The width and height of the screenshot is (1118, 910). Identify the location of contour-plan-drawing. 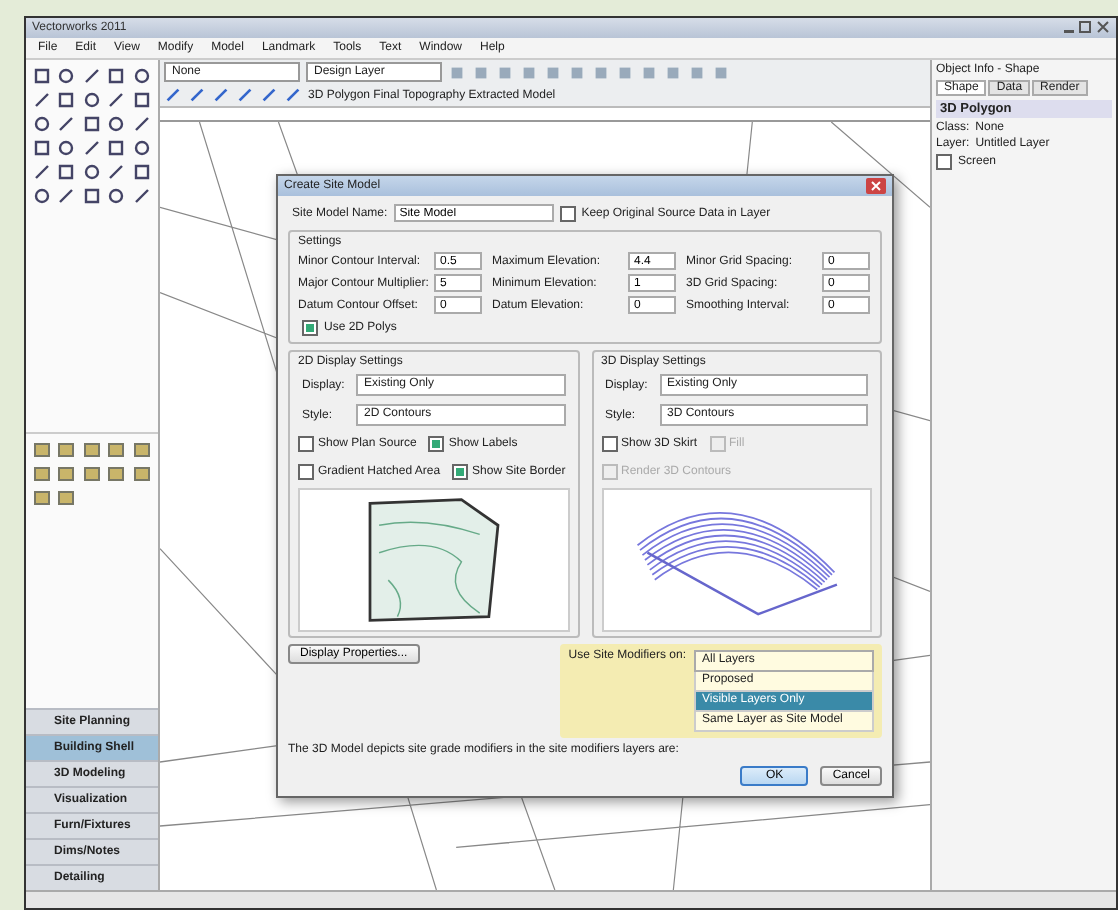
(433, 560).